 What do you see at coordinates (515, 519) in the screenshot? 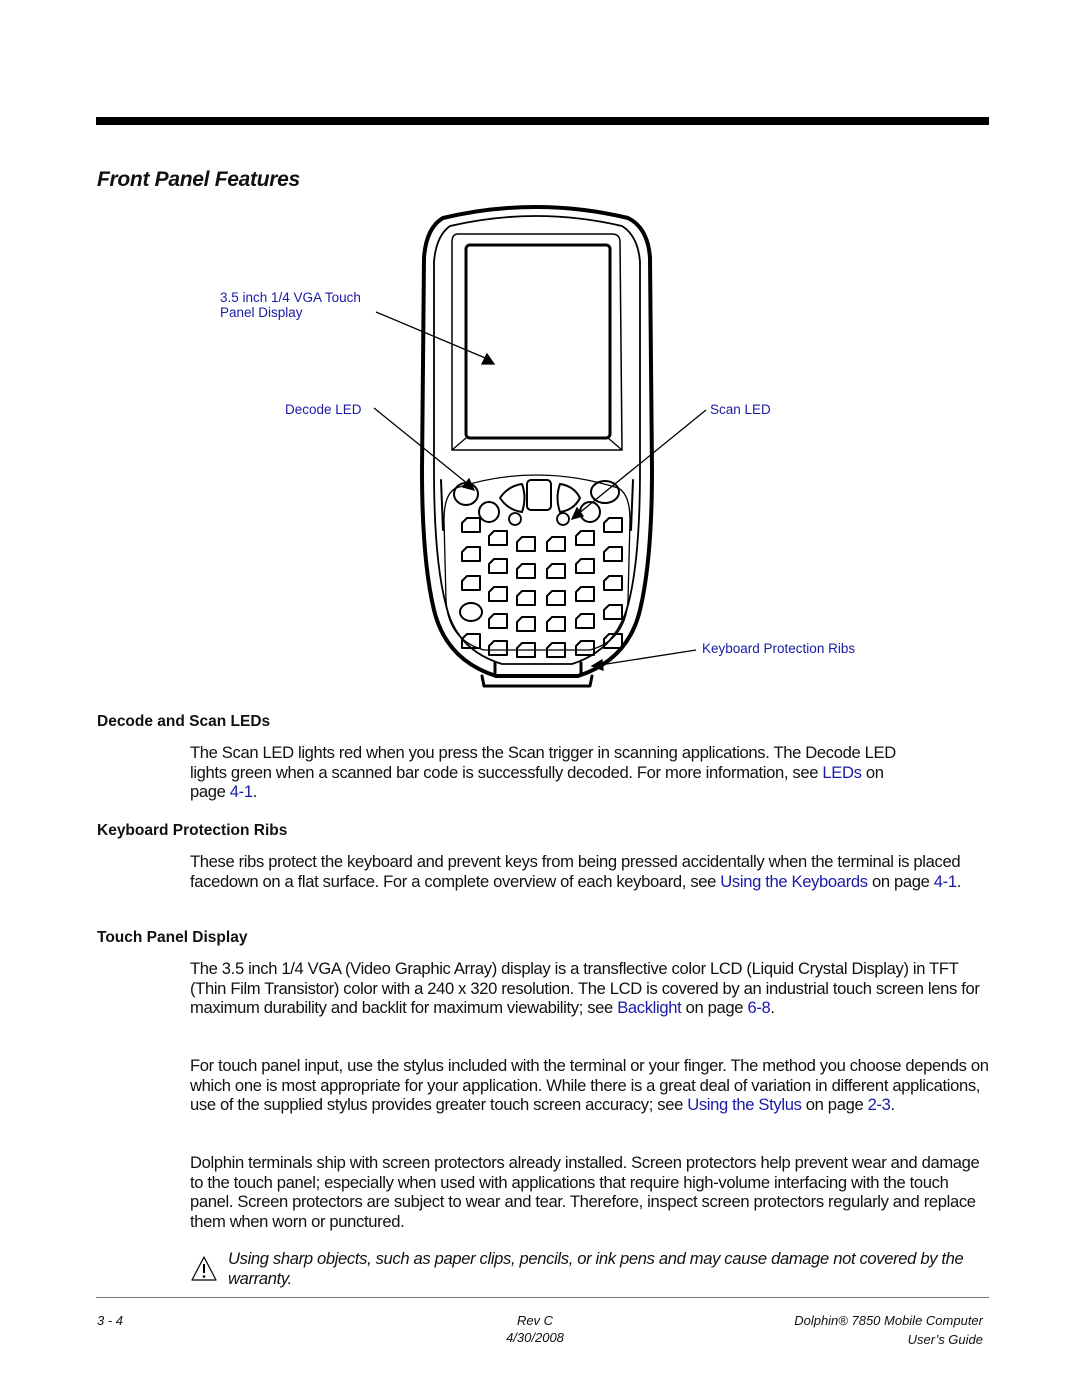
I see `decode-led` at bounding box center [515, 519].